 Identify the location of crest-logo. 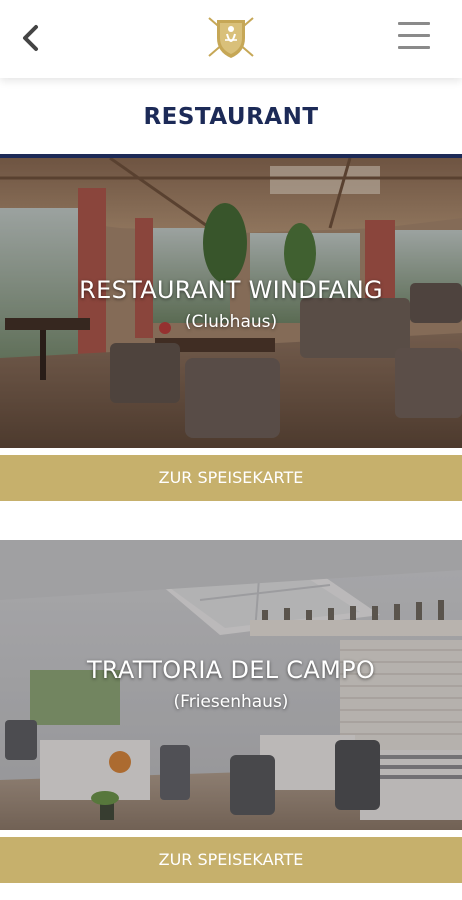
(231, 38).